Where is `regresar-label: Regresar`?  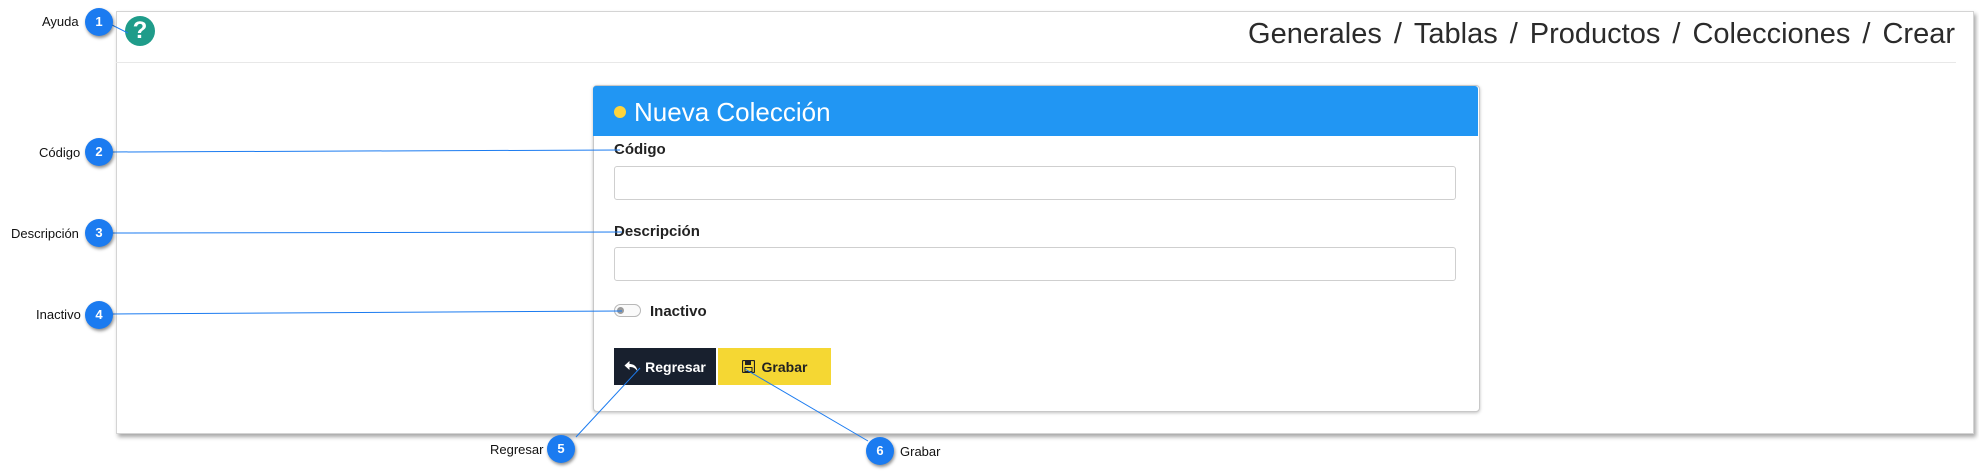
regresar-label: Regresar is located at coordinates (675, 366).